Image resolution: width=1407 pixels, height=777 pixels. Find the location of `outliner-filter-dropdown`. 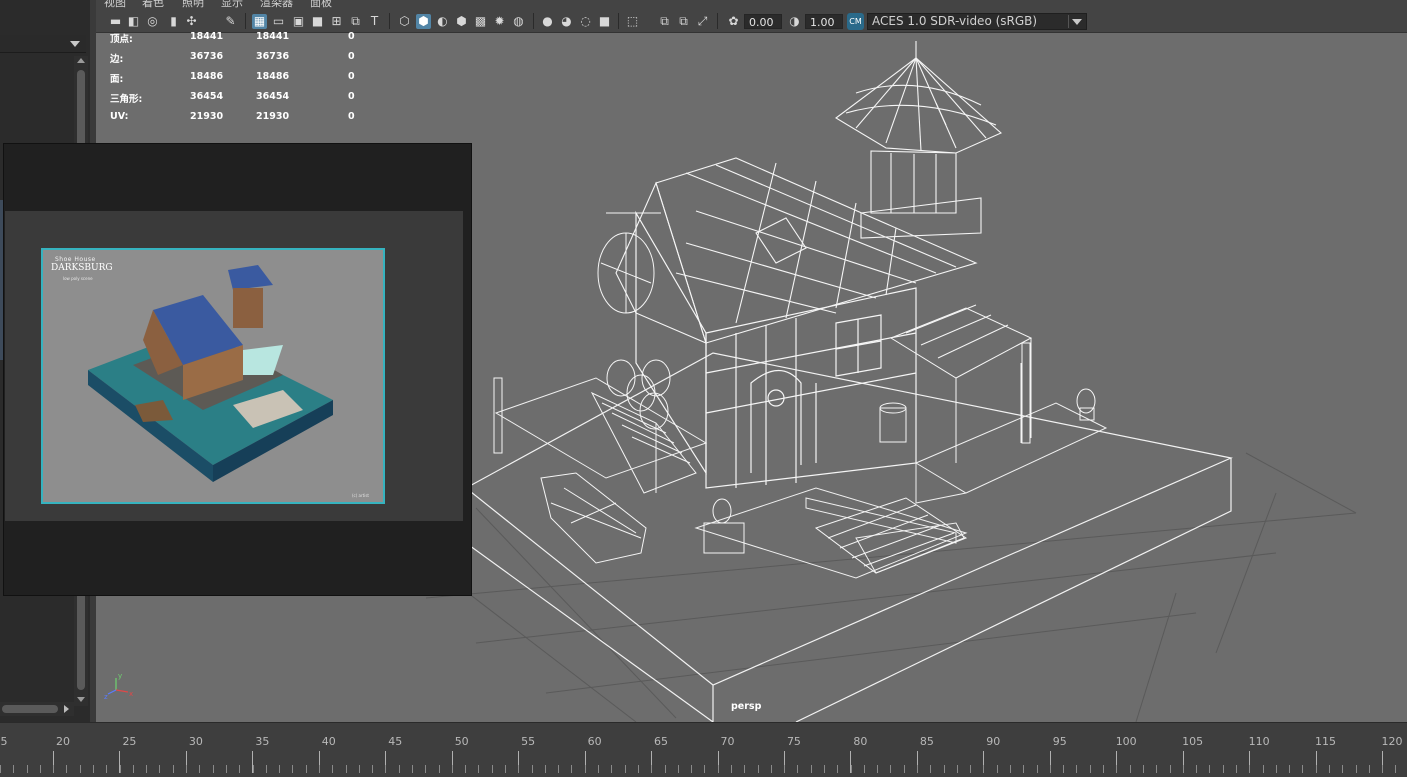

outliner-filter-dropdown is located at coordinates (43, 44).